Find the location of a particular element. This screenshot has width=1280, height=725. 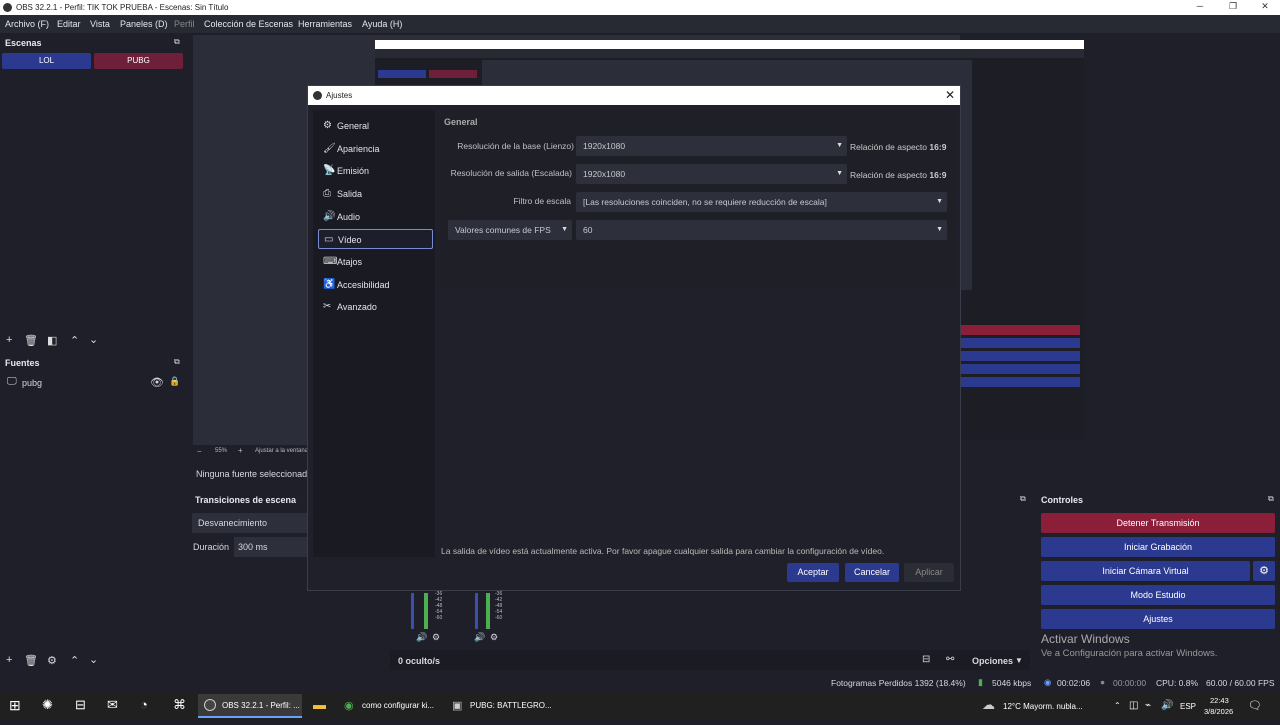

minimize-button: ─ is located at coordinates (1200, 7).